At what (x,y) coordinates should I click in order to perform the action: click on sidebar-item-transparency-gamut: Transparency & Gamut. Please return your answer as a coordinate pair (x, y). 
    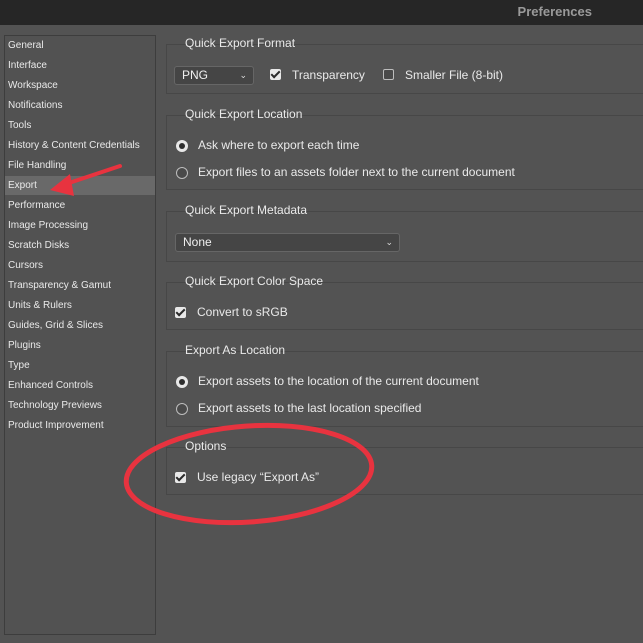
    Looking at the image, I should click on (80, 285).